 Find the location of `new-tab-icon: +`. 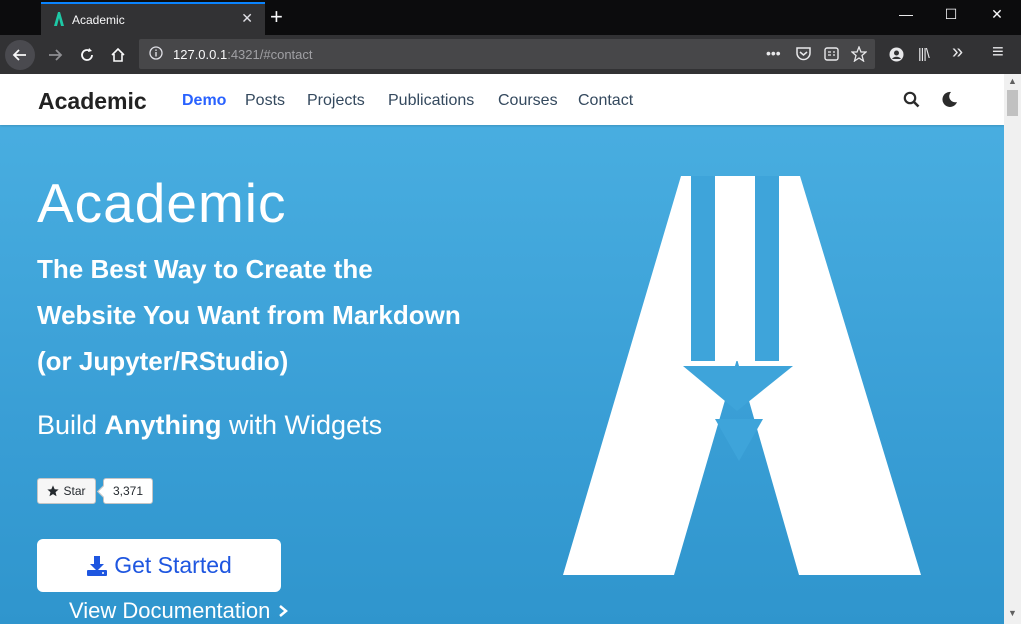

new-tab-icon: + is located at coordinates (276, 17).